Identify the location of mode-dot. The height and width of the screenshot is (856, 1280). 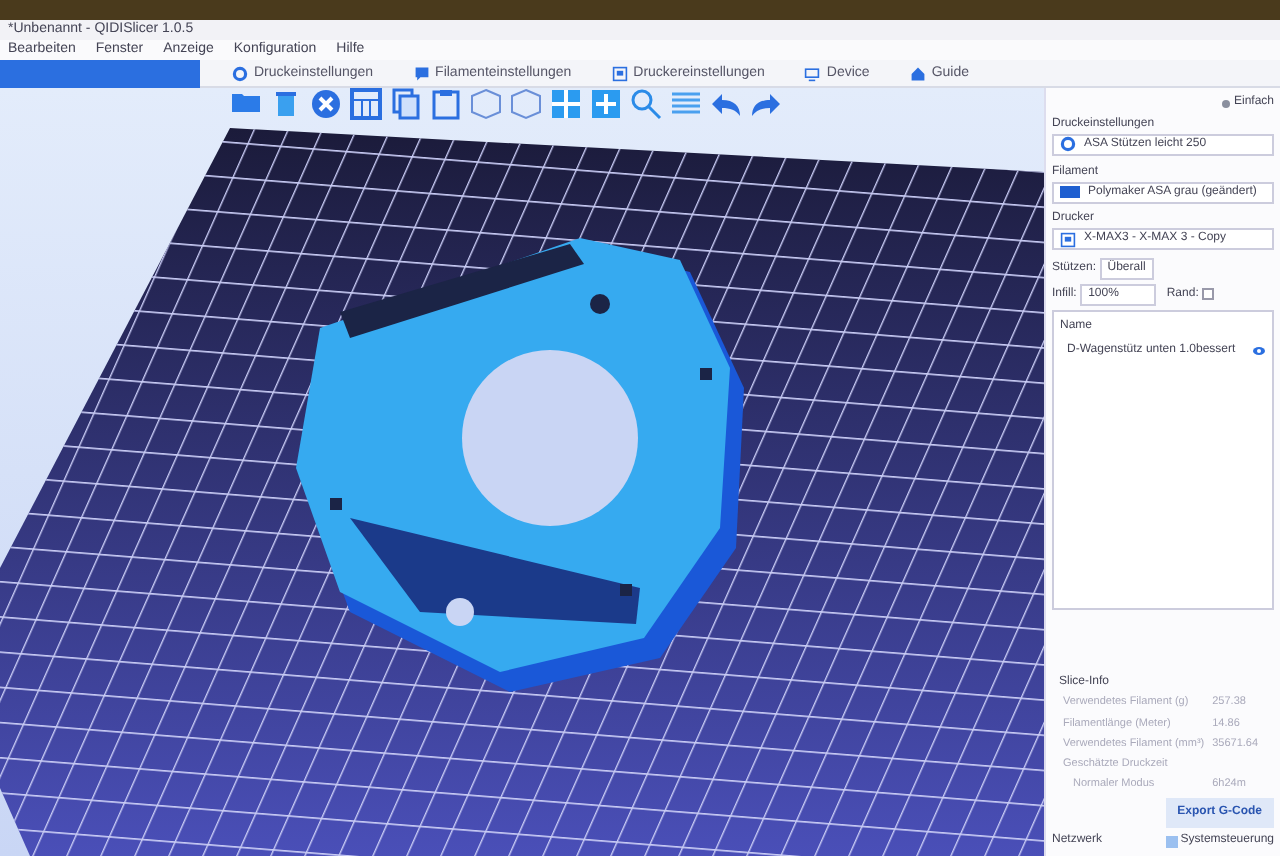
(1226, 103).